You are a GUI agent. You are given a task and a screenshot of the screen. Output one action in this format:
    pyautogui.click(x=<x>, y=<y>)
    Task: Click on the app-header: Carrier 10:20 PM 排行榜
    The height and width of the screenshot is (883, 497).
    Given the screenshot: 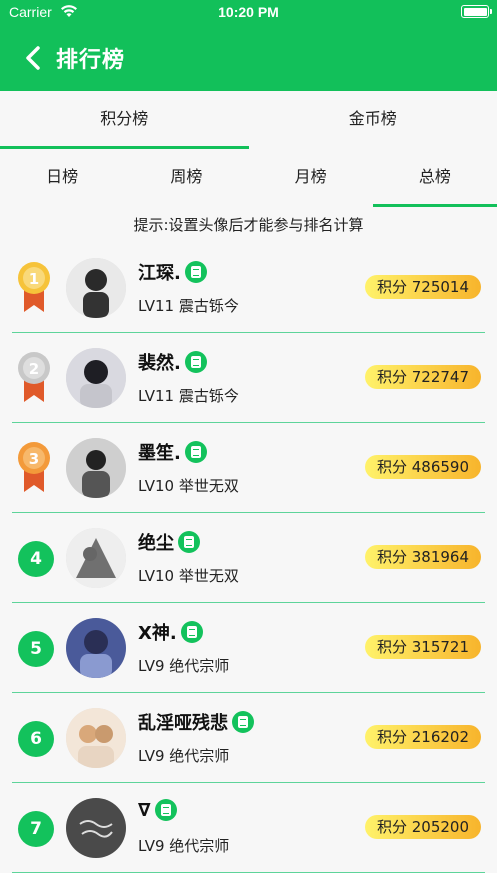 What is the action you would take?
    pyautogui.click(x=248, y=45)
    